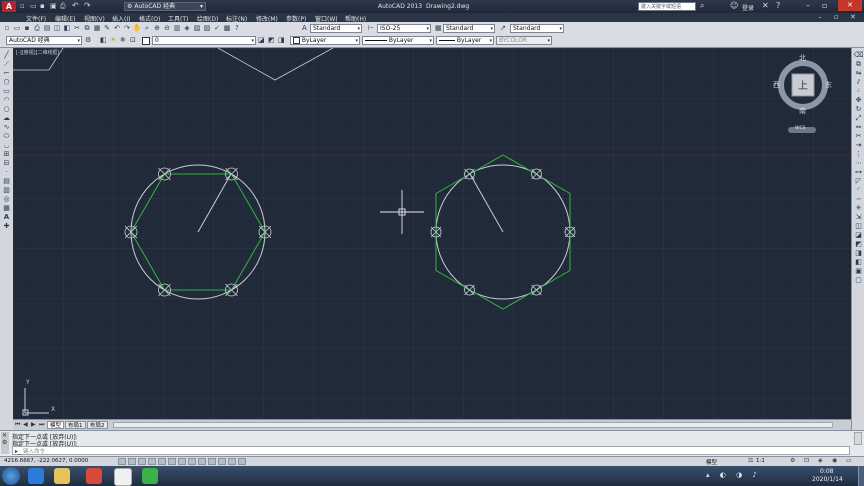  Describe the element at coordinates (802, 111) in the screenshot. I see `viewcube-south: 南` at that location.